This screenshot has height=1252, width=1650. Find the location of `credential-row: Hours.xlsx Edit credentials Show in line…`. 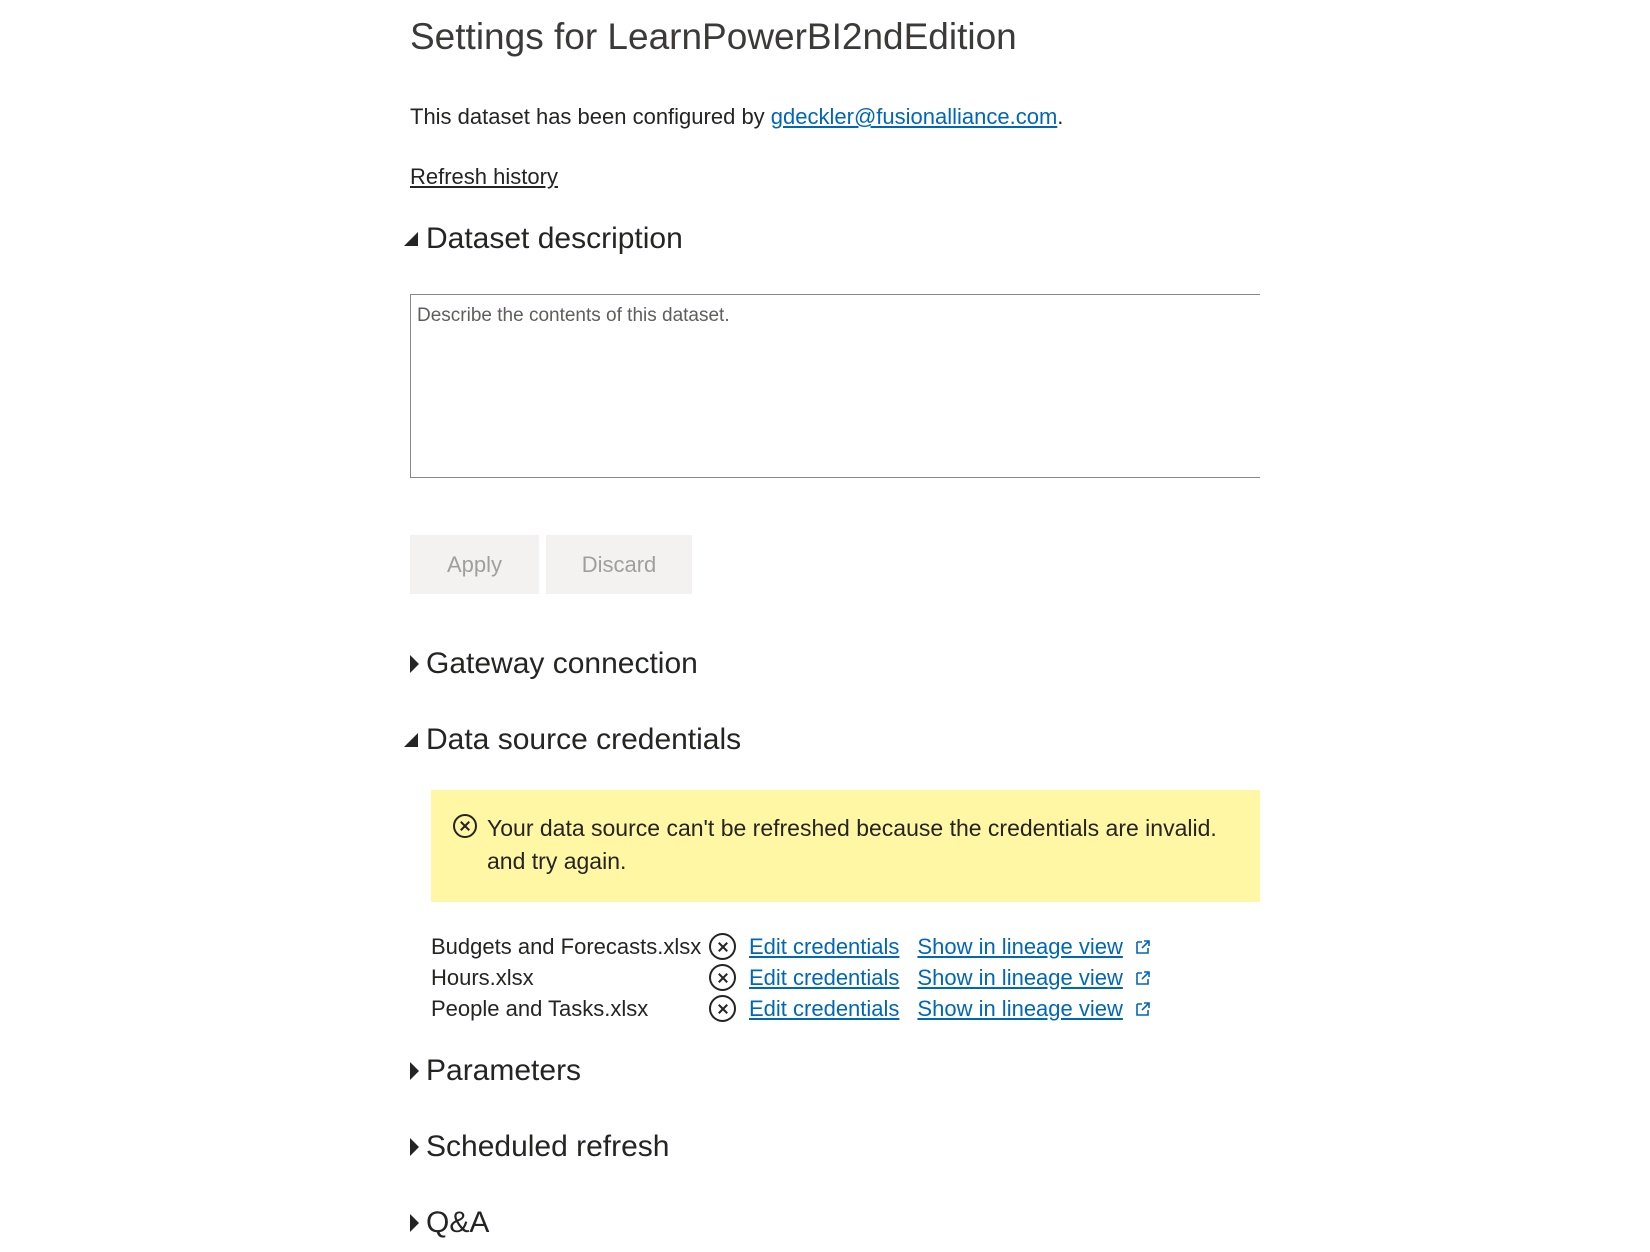

credential-row: Hours.xlsx Edit credentials Show in line… is located at coordinates (791, 977).